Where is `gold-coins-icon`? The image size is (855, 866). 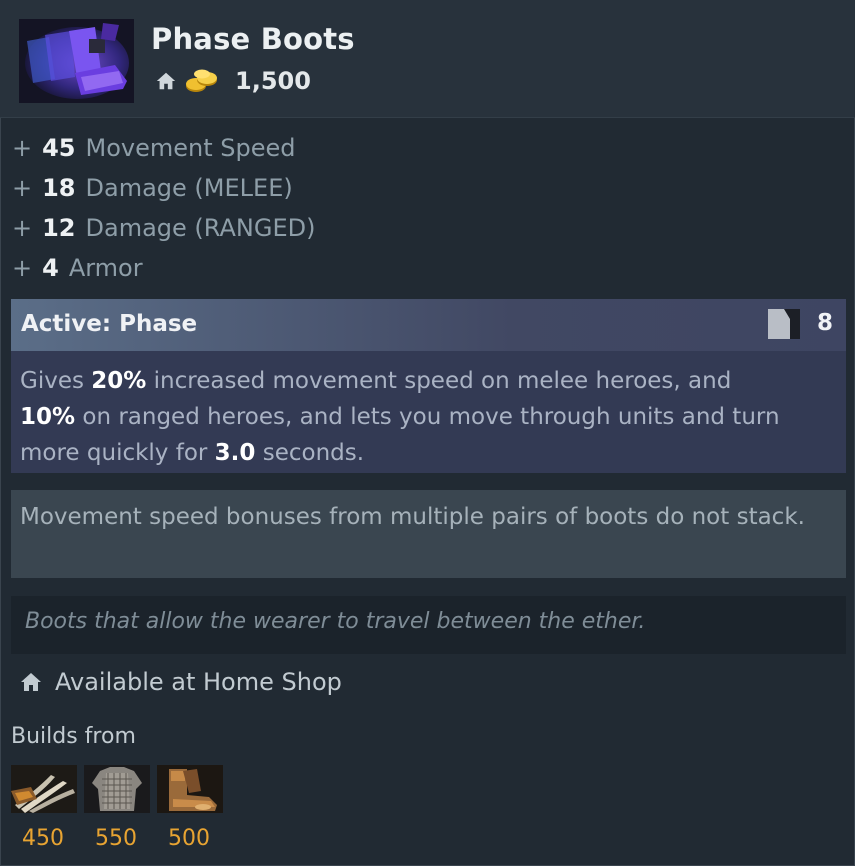
gold-coins-icon is located at coordinates (201, 80).